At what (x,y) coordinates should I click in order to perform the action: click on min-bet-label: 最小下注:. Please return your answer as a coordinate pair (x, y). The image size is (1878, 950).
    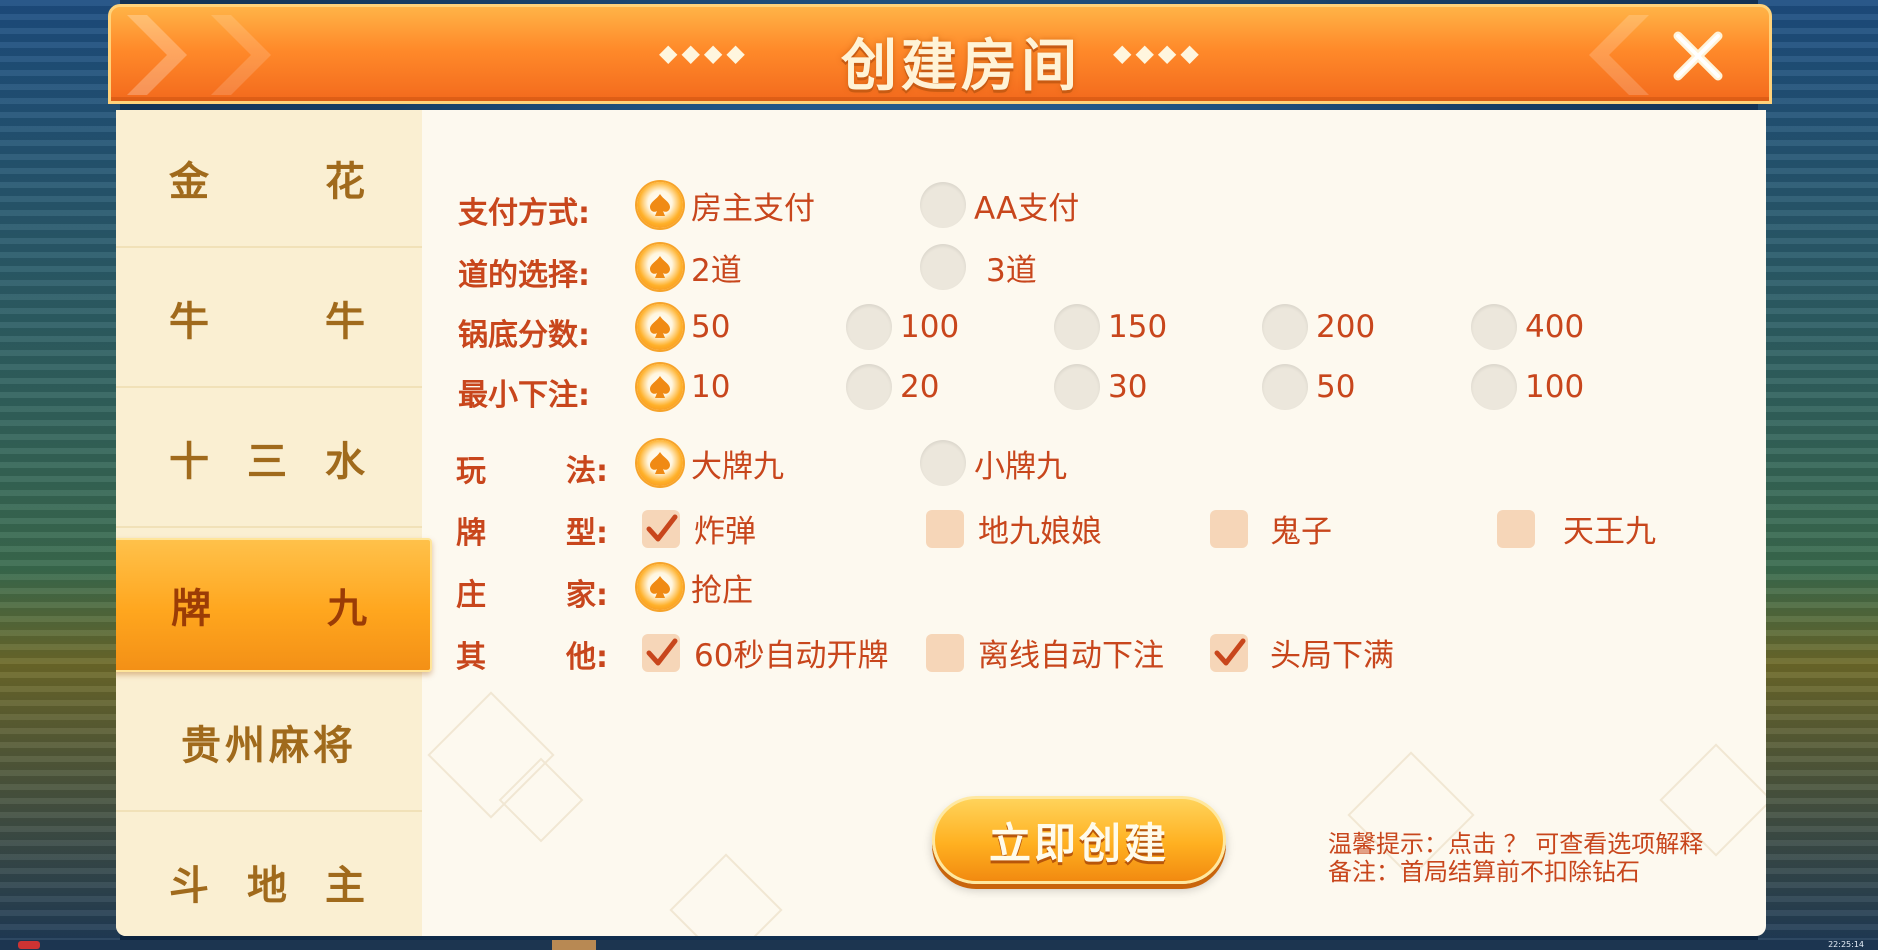
    Looking at the image, I should click on (524, 395).